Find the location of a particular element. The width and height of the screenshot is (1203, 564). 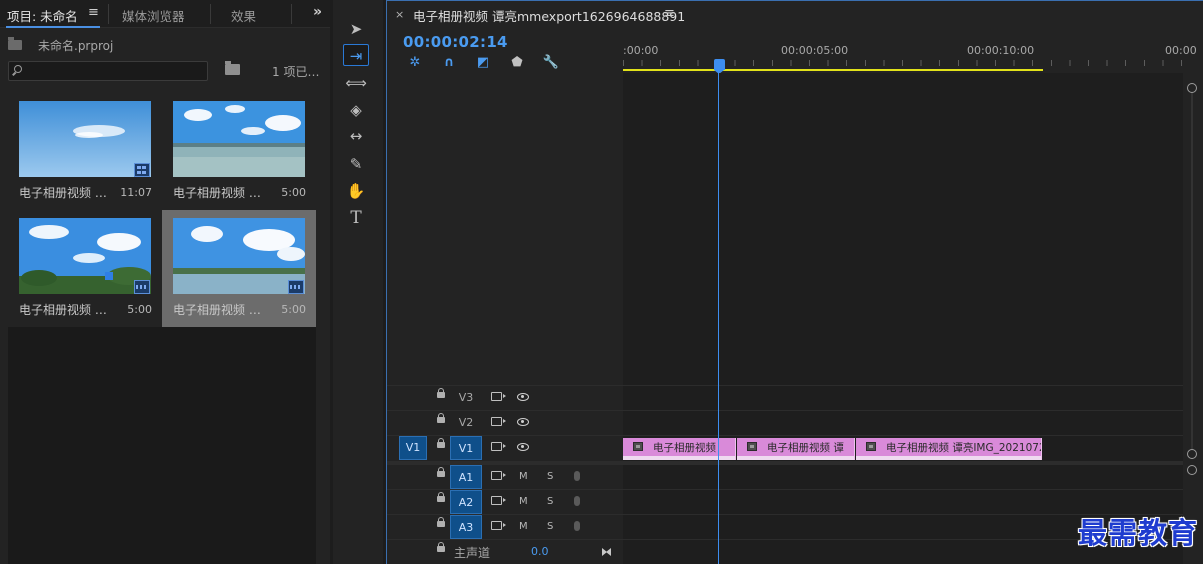

tab-project: 项目: 未命名 is located at coordinates (42, 15).